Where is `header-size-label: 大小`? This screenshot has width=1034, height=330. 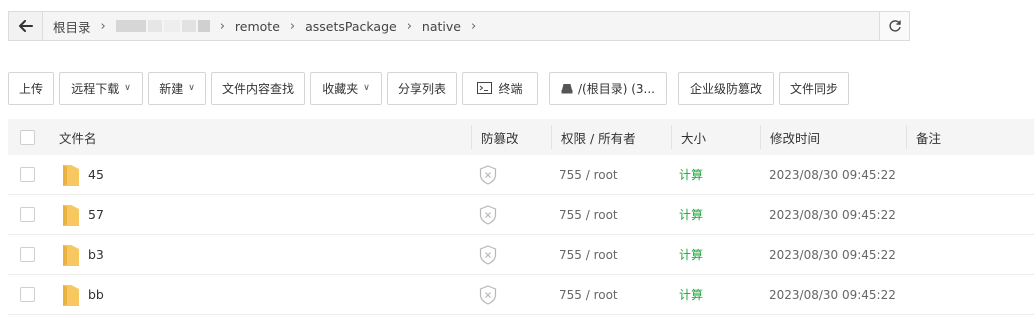
header-size-label: 大小 is located at coordinates (694, 138).